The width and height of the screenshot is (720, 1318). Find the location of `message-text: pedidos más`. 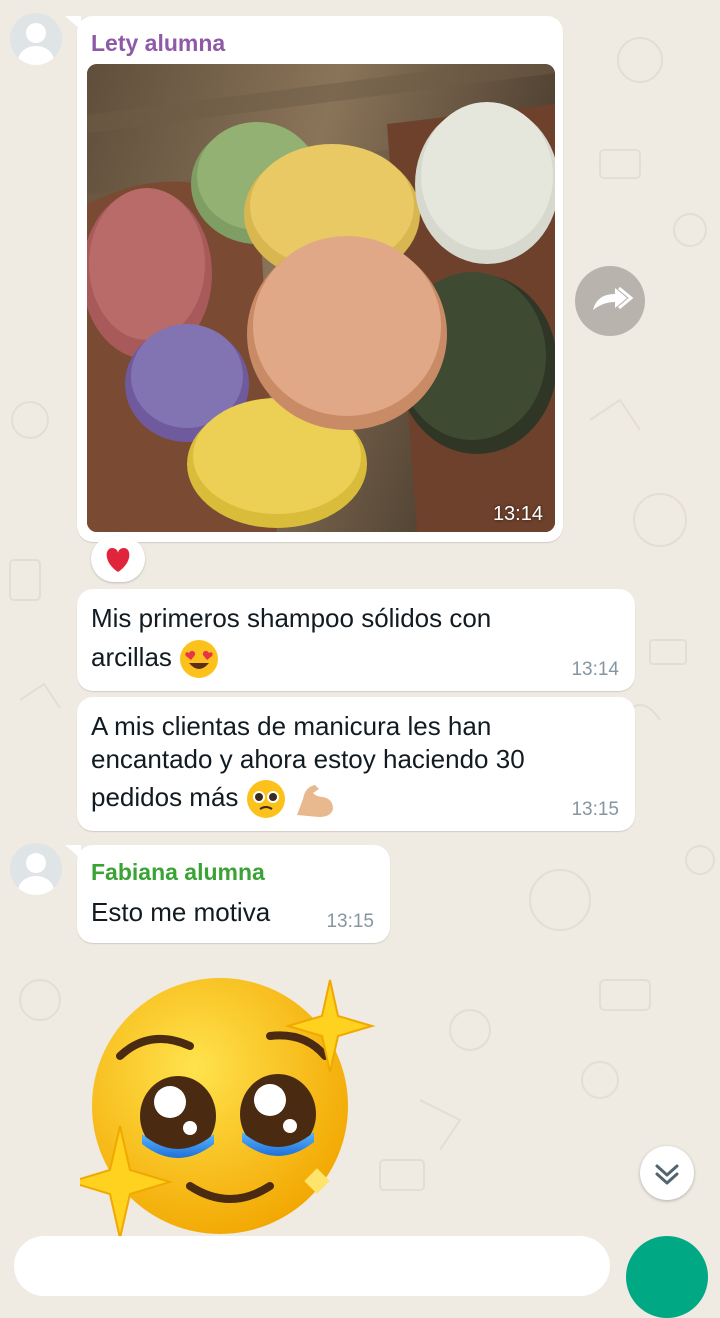

message-text: pedidos más is located at coordinates (214, 799).